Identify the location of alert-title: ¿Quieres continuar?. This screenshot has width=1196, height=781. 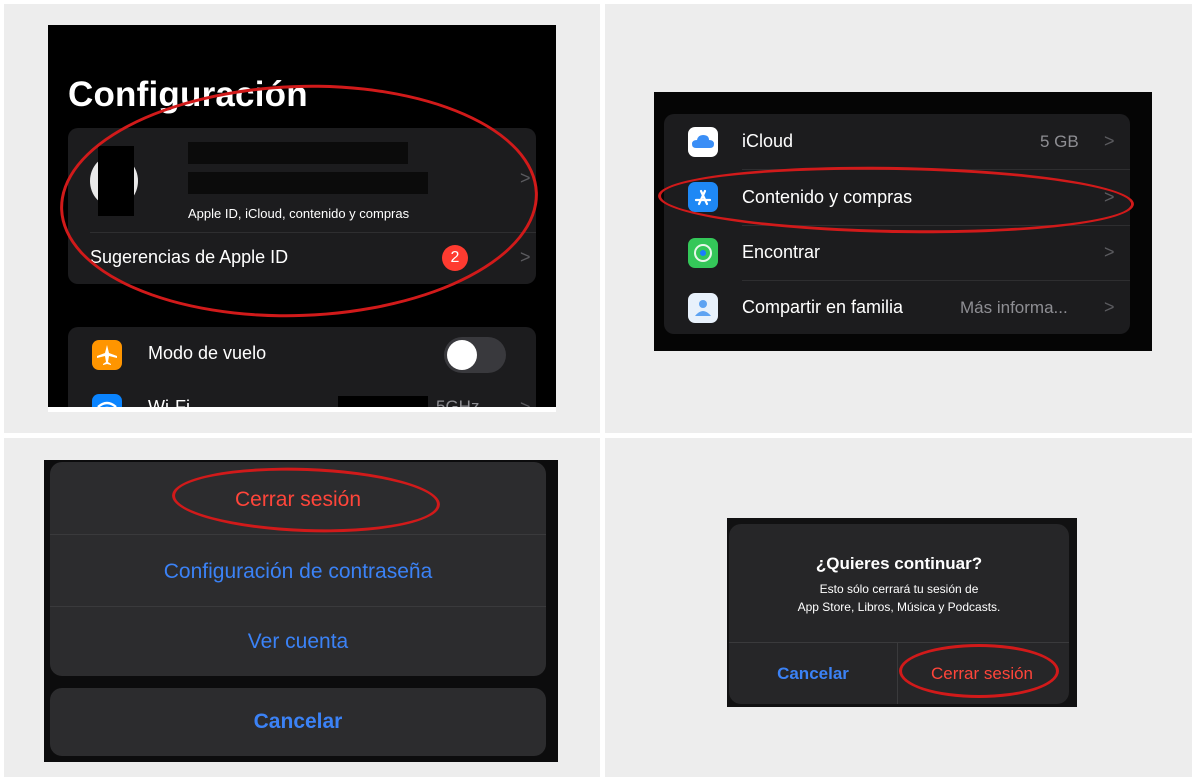
(899, 563).